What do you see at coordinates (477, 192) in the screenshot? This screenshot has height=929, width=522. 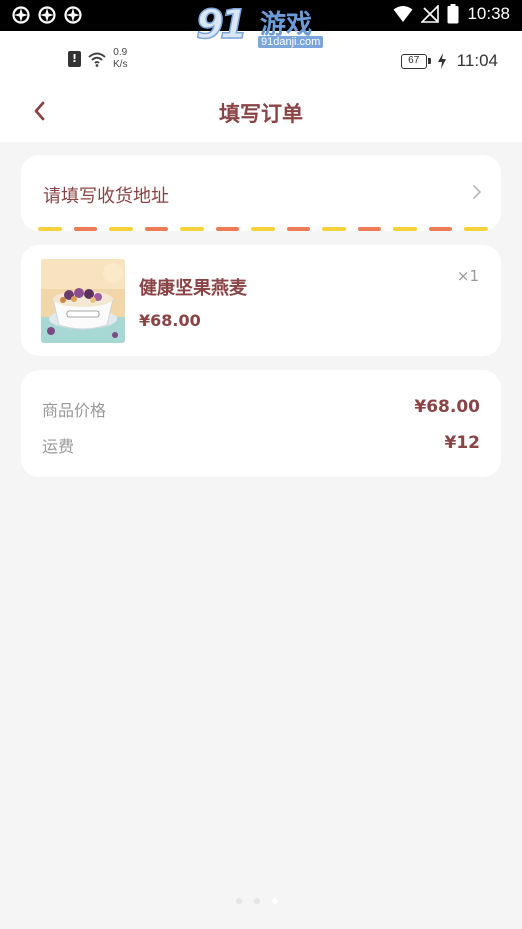 I see `chevron-right-icon` at bounding box center [477, 192].